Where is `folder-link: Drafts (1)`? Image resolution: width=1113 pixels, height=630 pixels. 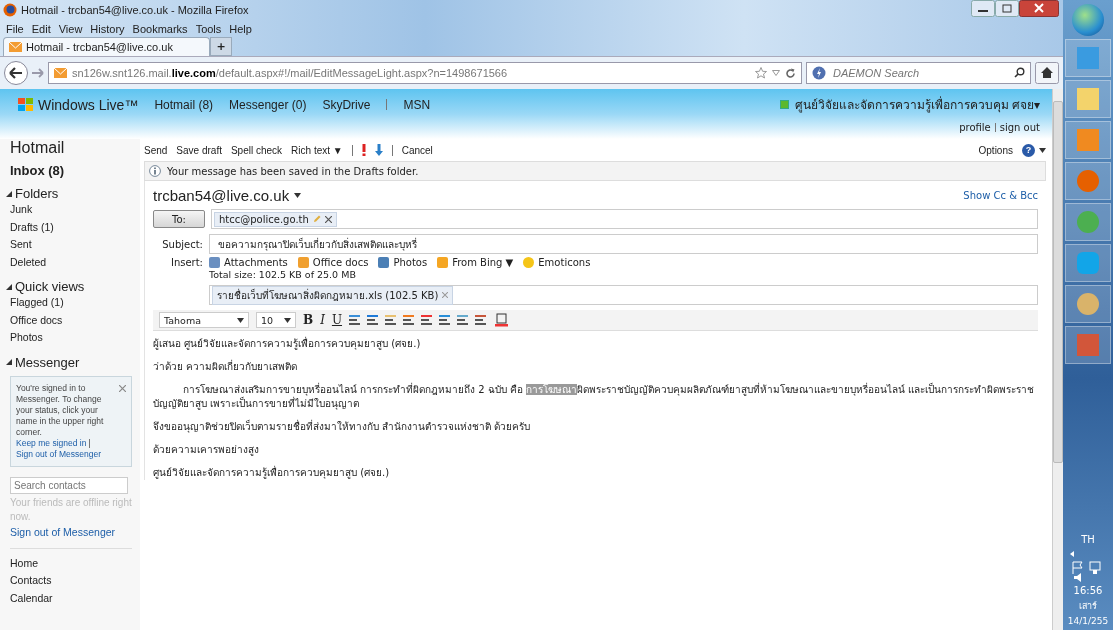 folder-link: Drafts (1) is located at coordinates (75, 227).